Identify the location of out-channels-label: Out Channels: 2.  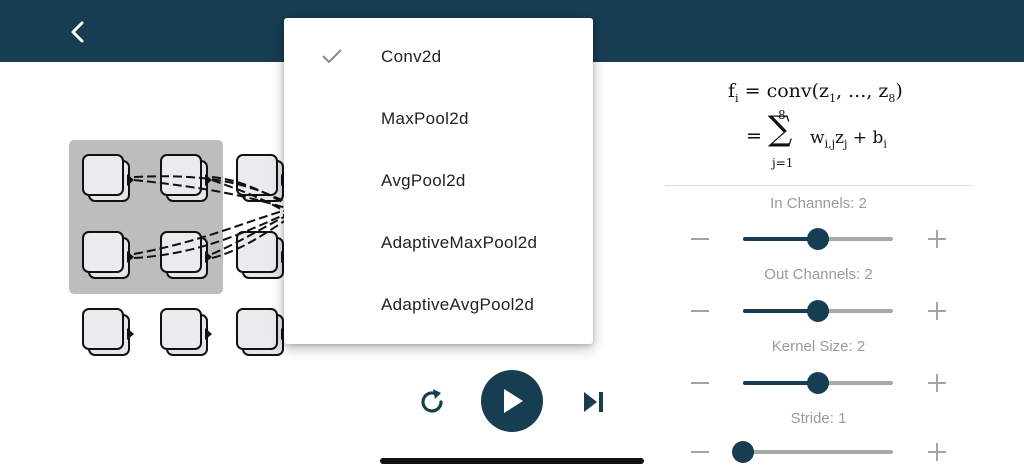
(818, 274).